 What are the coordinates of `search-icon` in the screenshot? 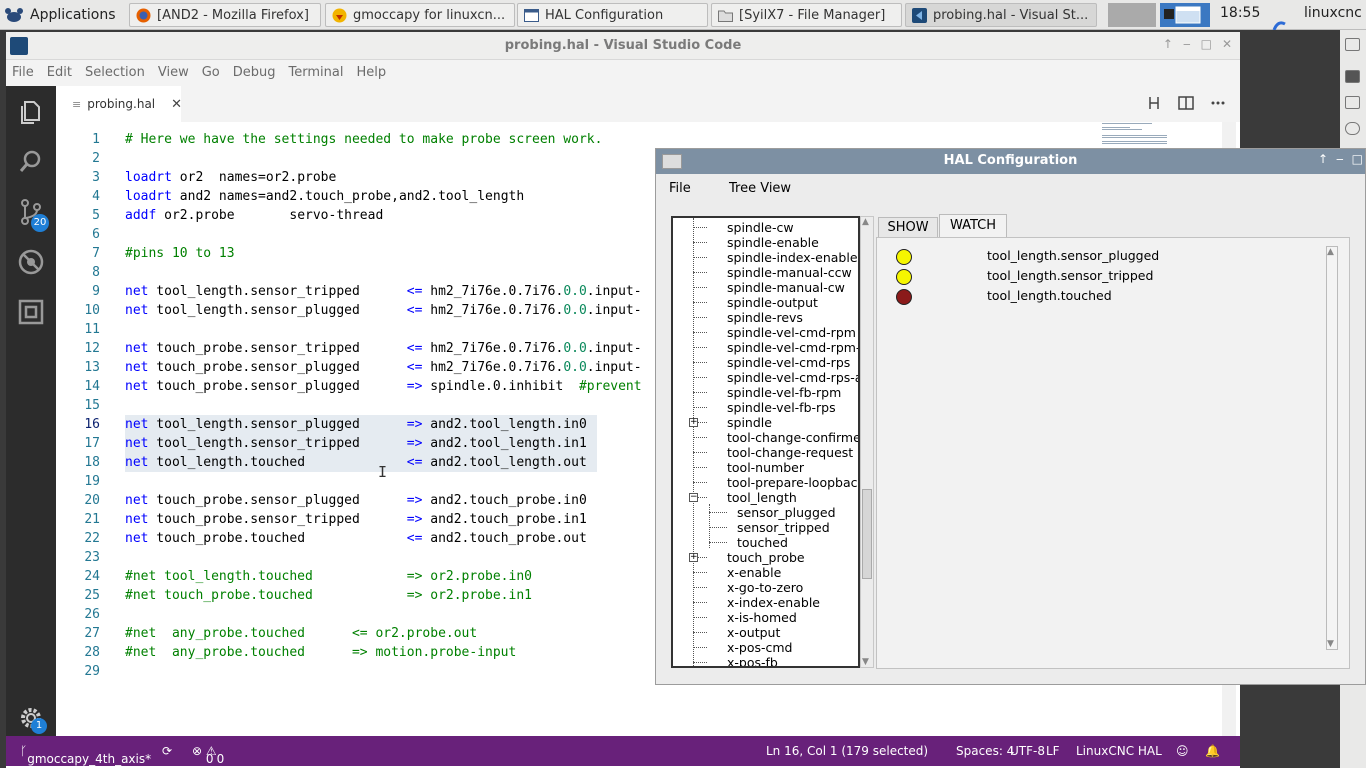 It's located at (31, 162).